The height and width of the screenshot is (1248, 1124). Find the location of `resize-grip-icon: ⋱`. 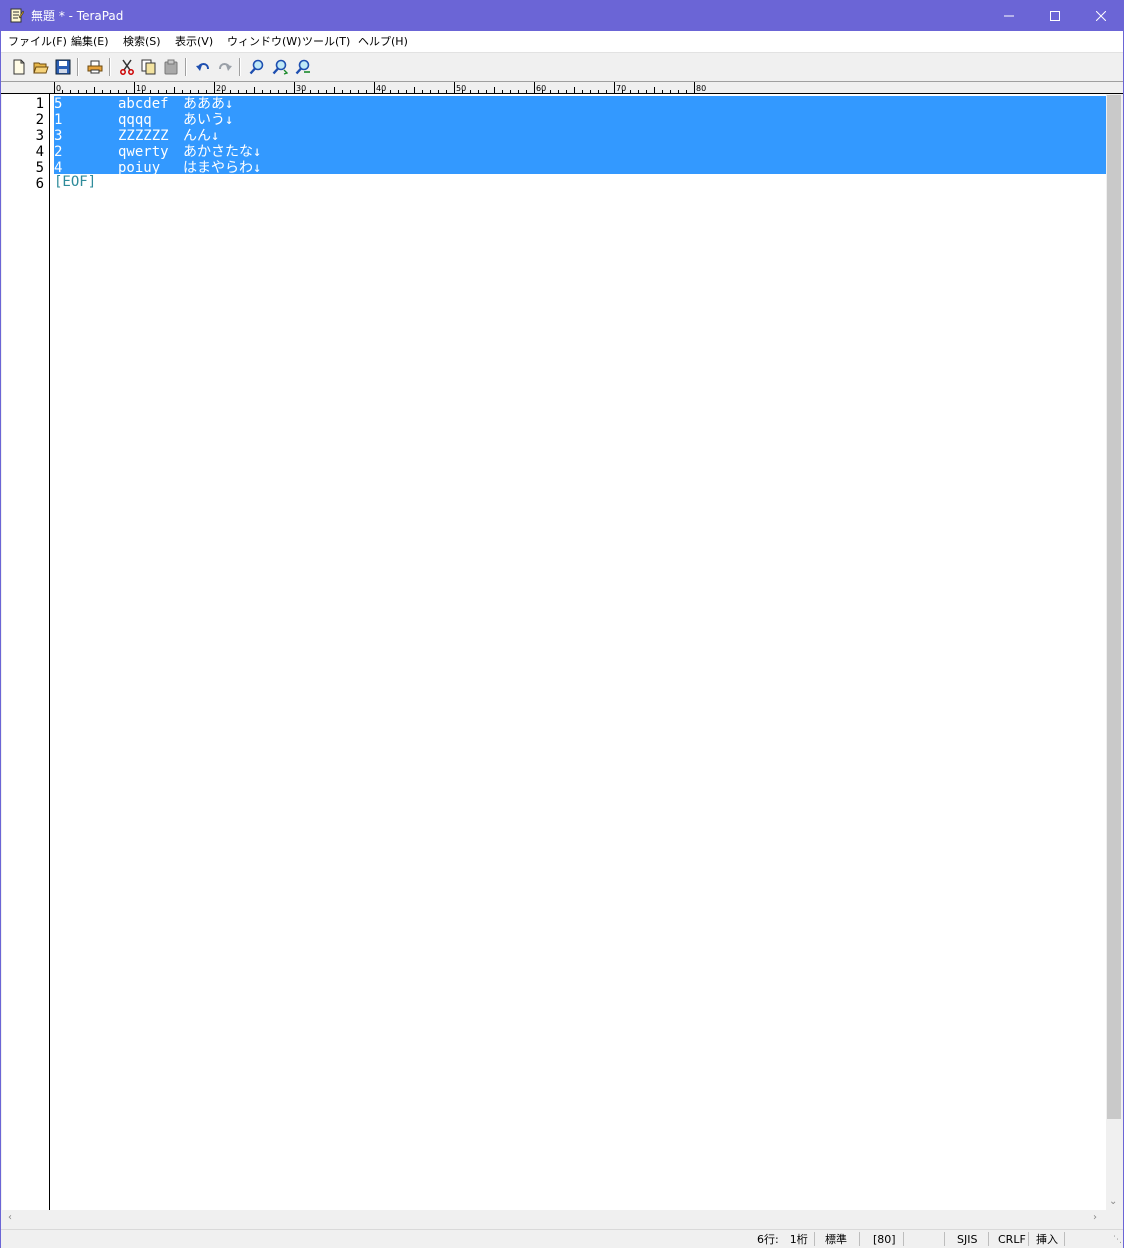

resize-grip-icon: ⋱ is located at coordinates (1117, 1240).